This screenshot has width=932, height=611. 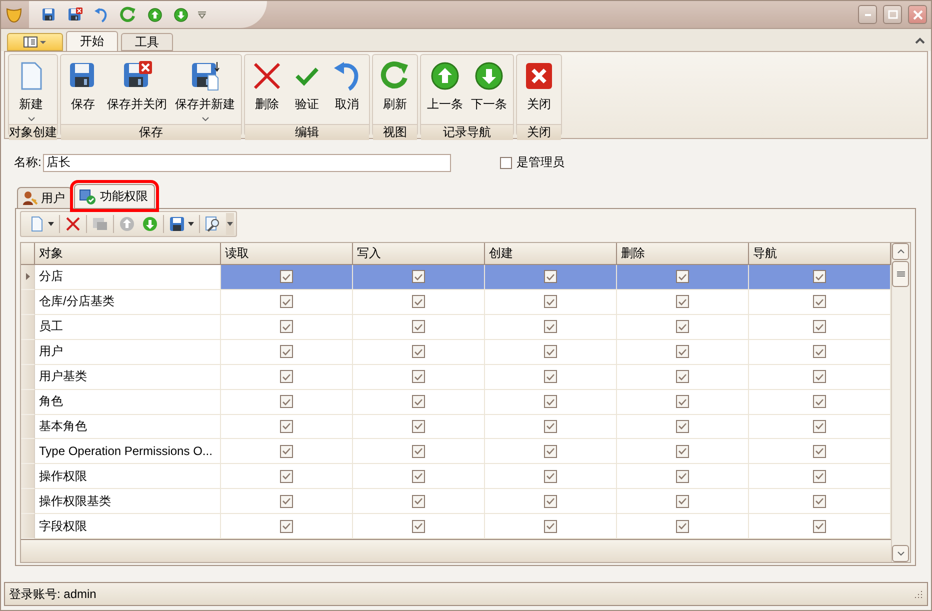 What do you see at coordinates (506, 162) in the screenshot?
I see `admin-checkbox` at bounding box center [506, 162].